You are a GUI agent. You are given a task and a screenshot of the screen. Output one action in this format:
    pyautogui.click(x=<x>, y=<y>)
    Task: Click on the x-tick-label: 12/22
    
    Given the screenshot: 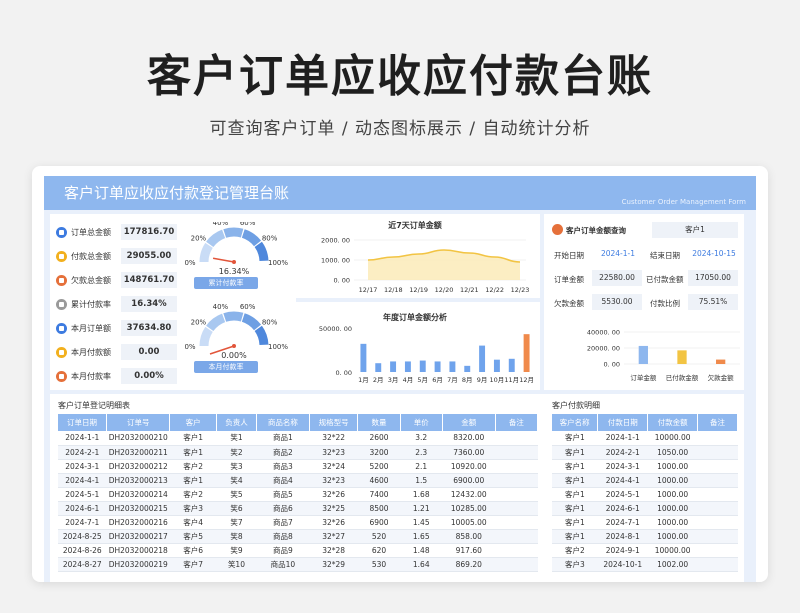 What is the action you would take?
    pyautogui.click(x=494, y=290)
    